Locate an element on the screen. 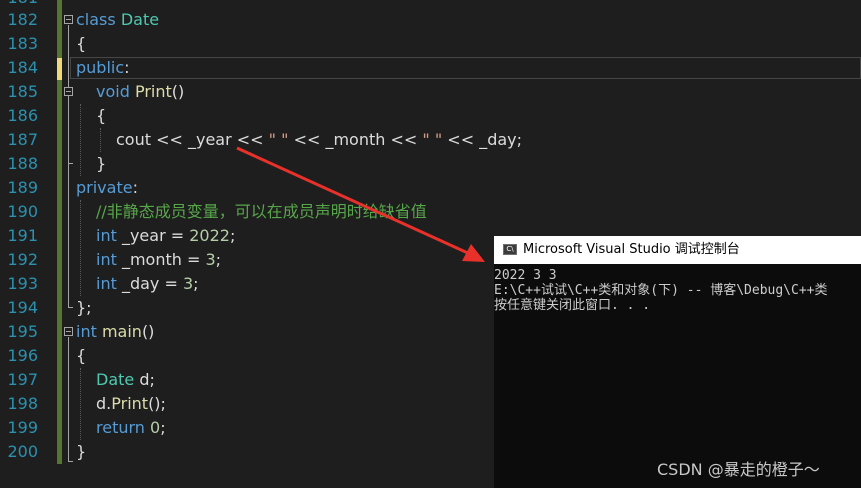 Image resolution: width=861 pixels, height=488 pixels. code-line-199: return 0; is located at coordinates (131, 428).